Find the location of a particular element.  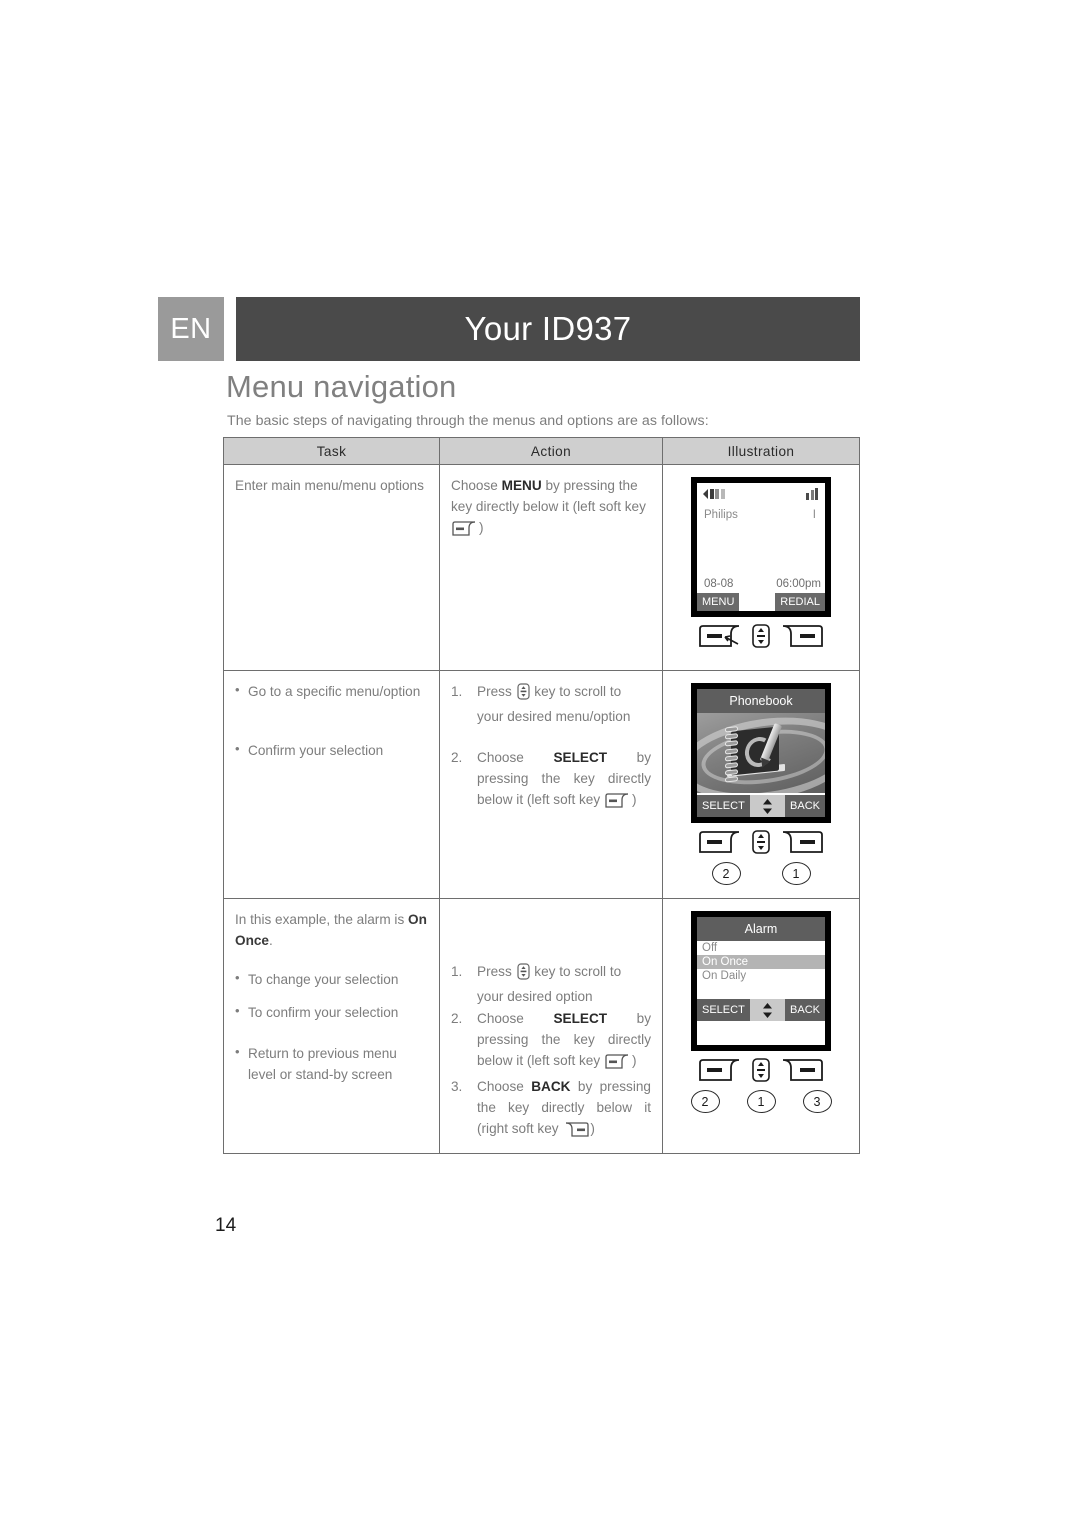

softkey-menu: MENU is located at coordinates (718, 602).